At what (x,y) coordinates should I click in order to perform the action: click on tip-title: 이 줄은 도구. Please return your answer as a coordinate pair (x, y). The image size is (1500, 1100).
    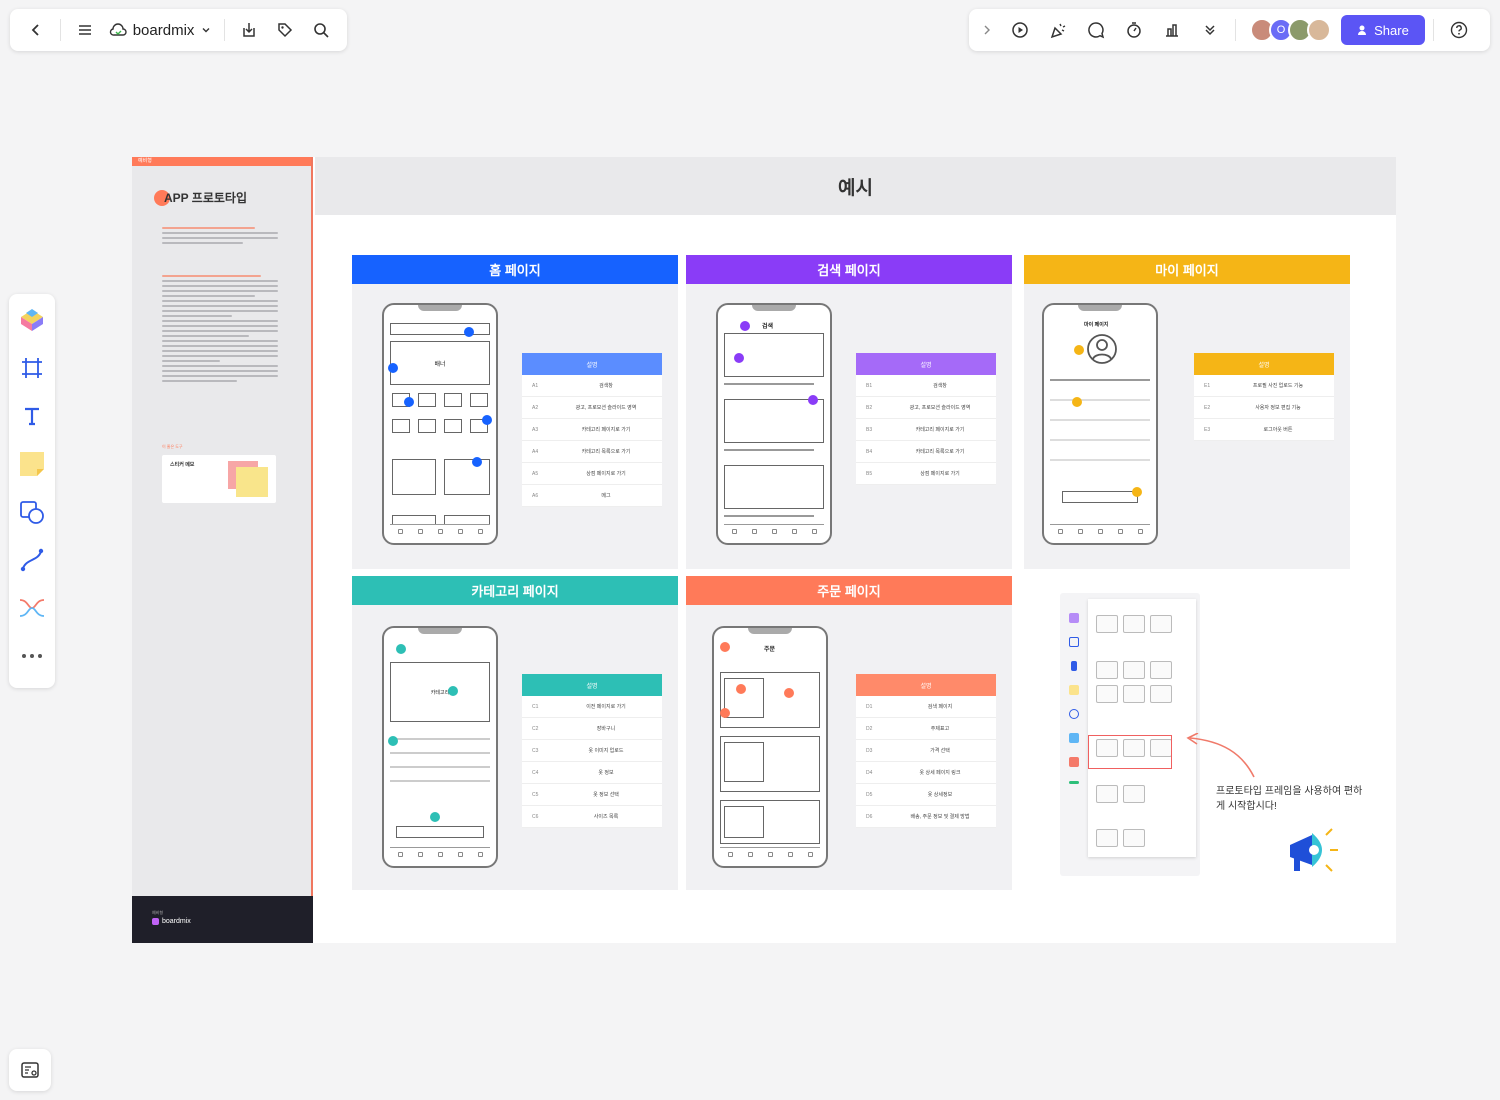
    Looking at the image, I should click on (172, 446).